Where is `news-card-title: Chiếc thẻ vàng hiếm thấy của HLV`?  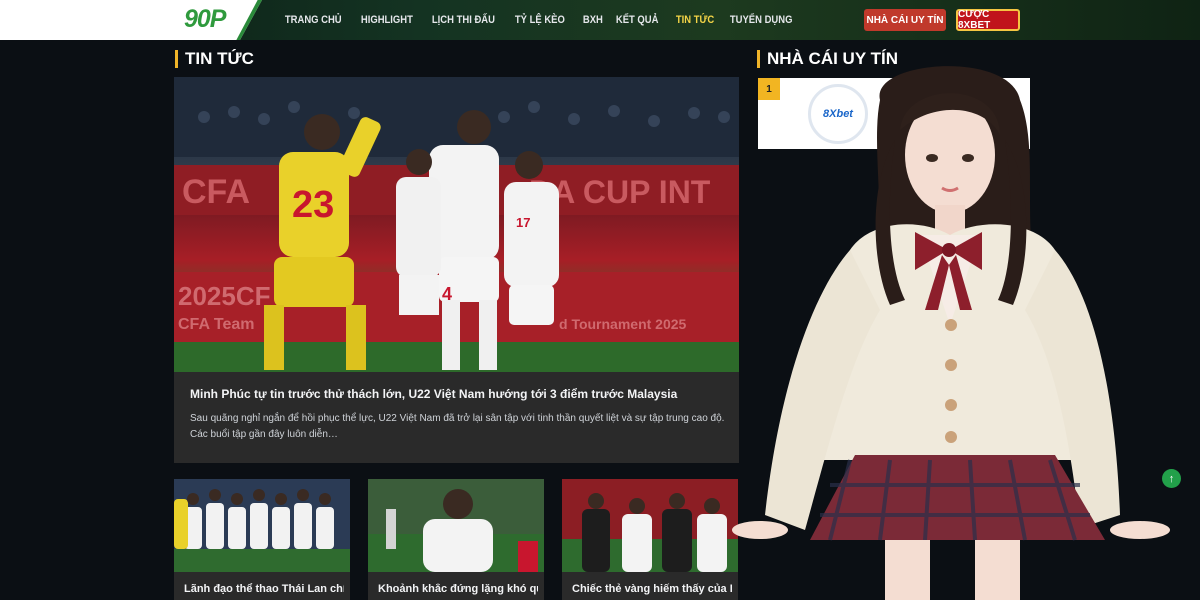
news-card-title: Chiếc thẻ vàng hiếm thấy của HLV is located at coordinates (652, 589).